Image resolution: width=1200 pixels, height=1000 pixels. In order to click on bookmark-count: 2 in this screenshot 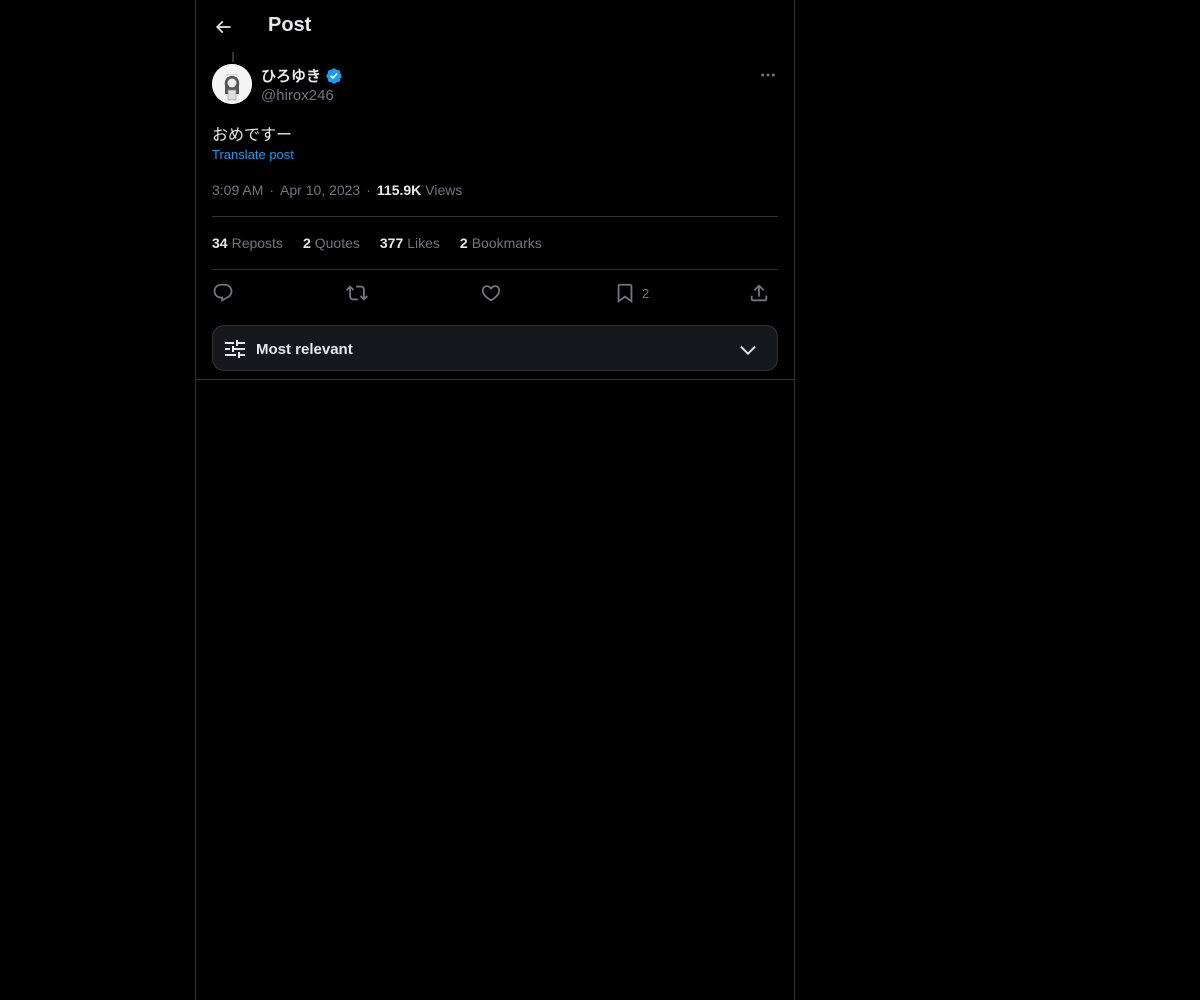, I will do `click(646, 293)`.